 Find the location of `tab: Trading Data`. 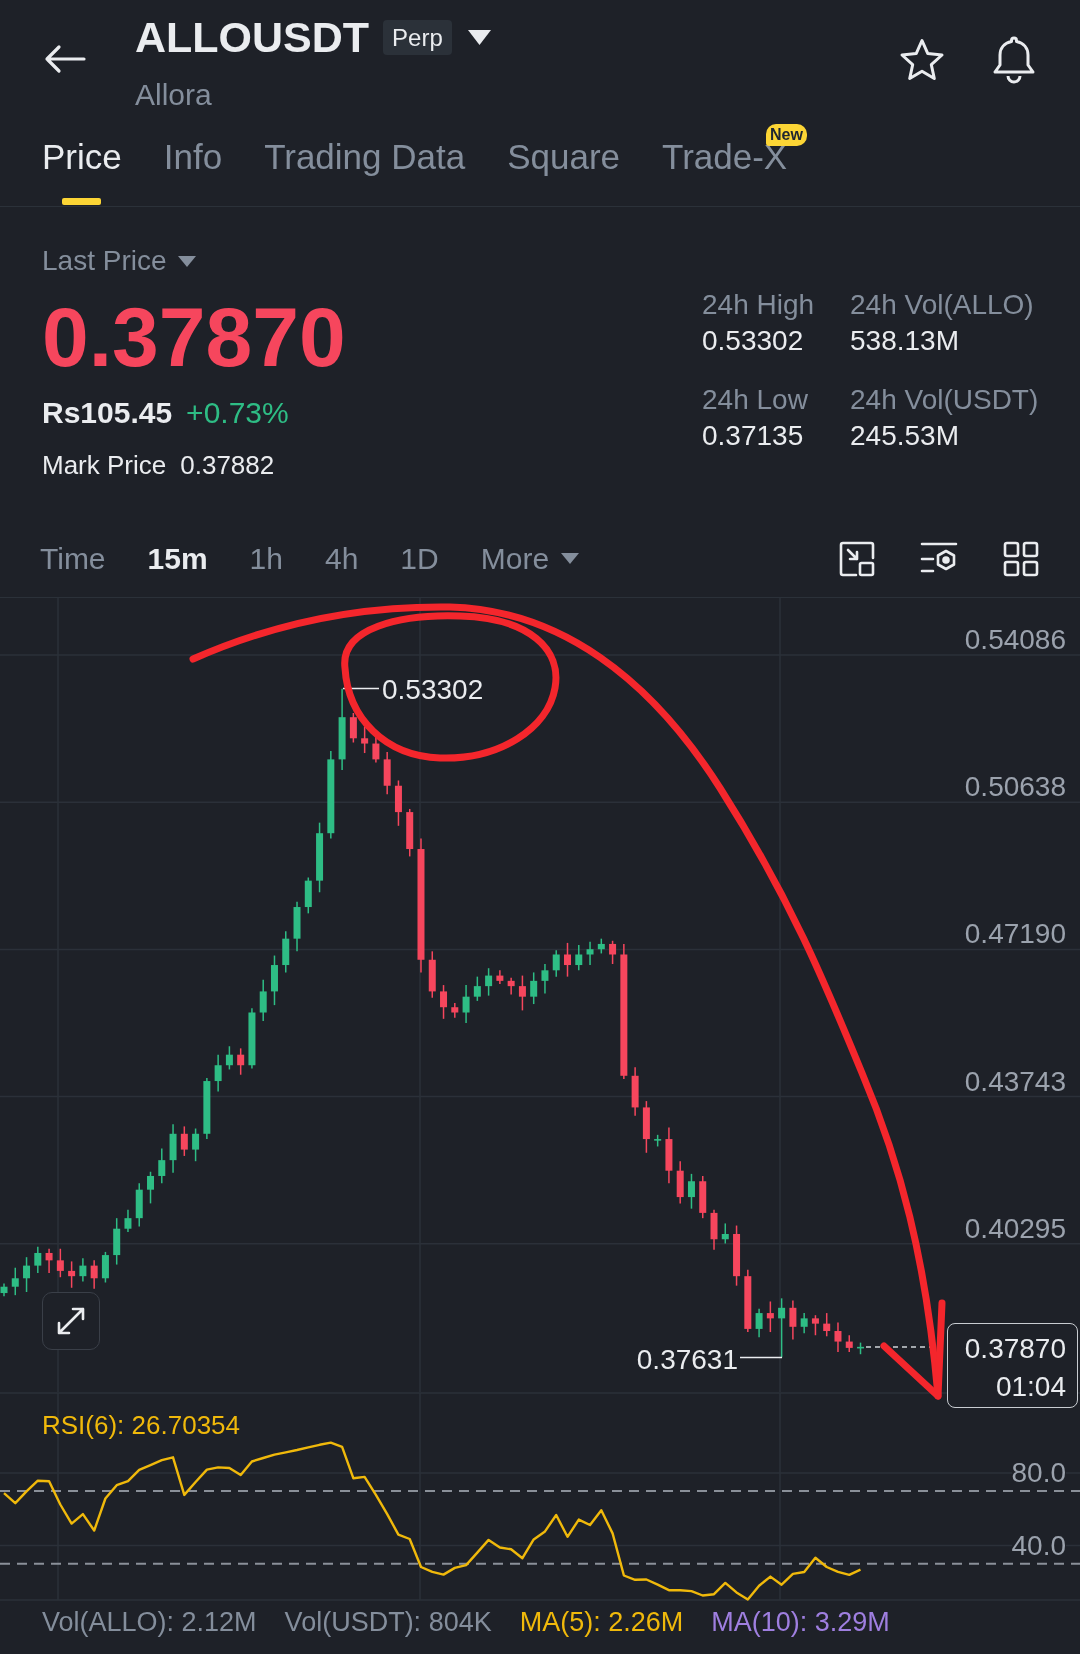

tab: Trading Data is located at coordinates (365, 149).